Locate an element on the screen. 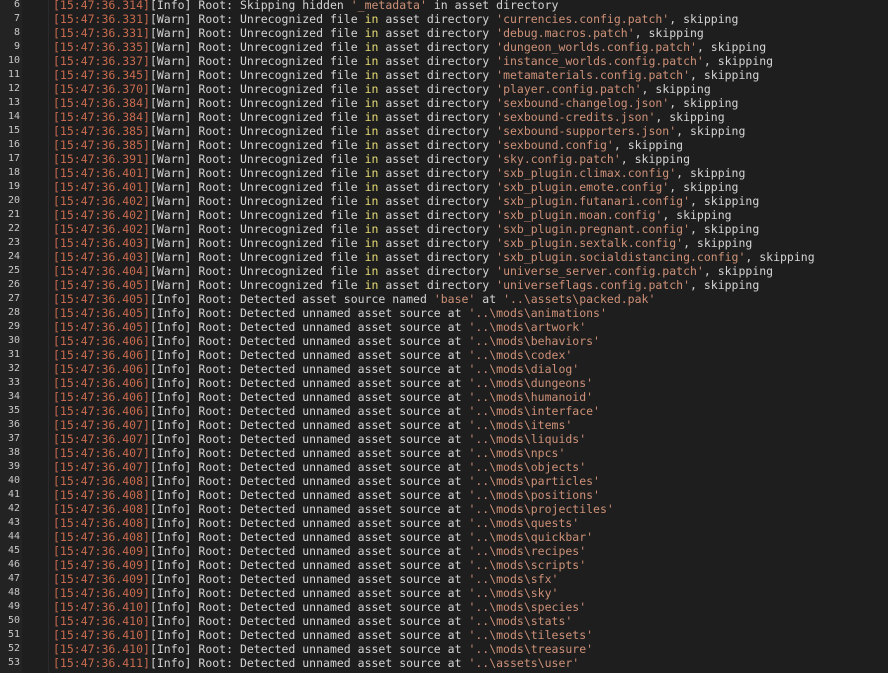 This screenshot has width=888, height=673. log-string: '..\mods\quests' is located at coordinates (524, 523).